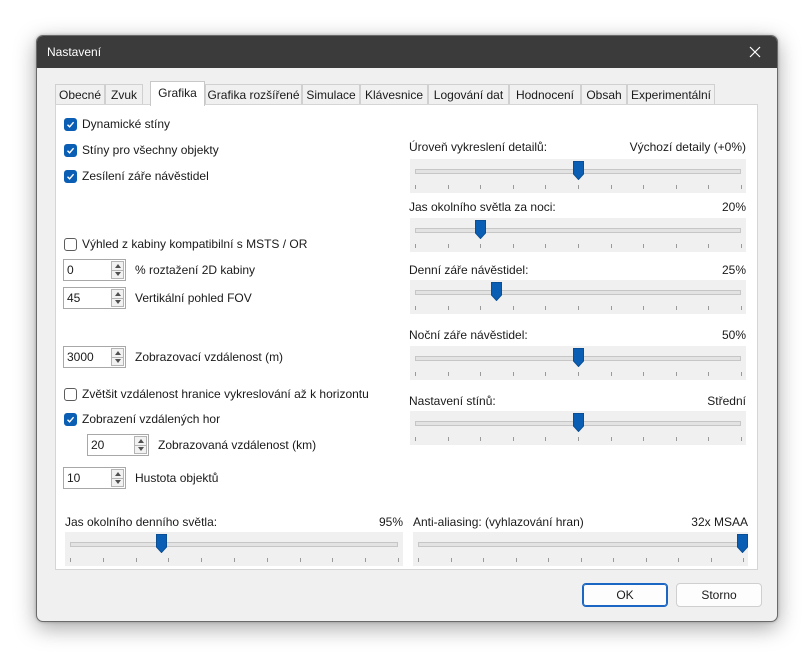  Describe the element at coordinates (142, 419) in the screenshot. I see `distant-mountains-checkbox: Zobrazení vzdálených hor` at that location.